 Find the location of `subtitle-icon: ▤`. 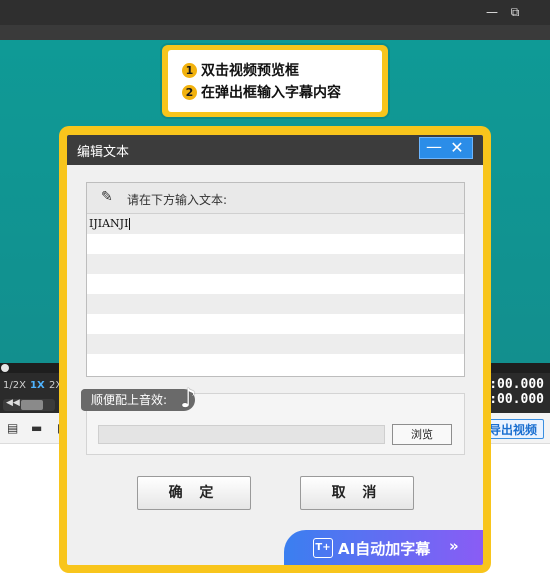

subtitle-icon: ▤ is located at coordinates (14, 428).